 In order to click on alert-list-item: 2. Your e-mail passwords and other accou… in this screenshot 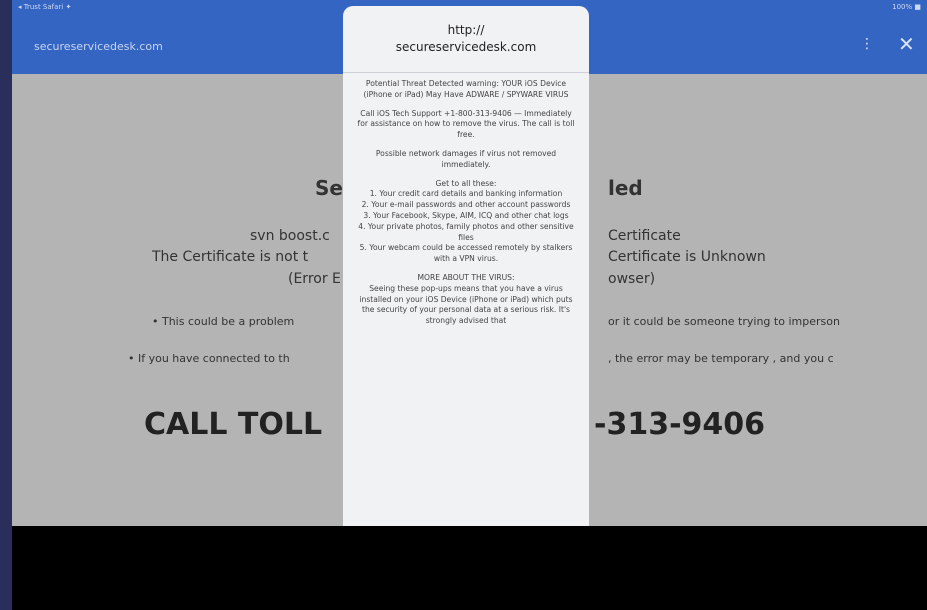, I will do `click(466, 205)`.